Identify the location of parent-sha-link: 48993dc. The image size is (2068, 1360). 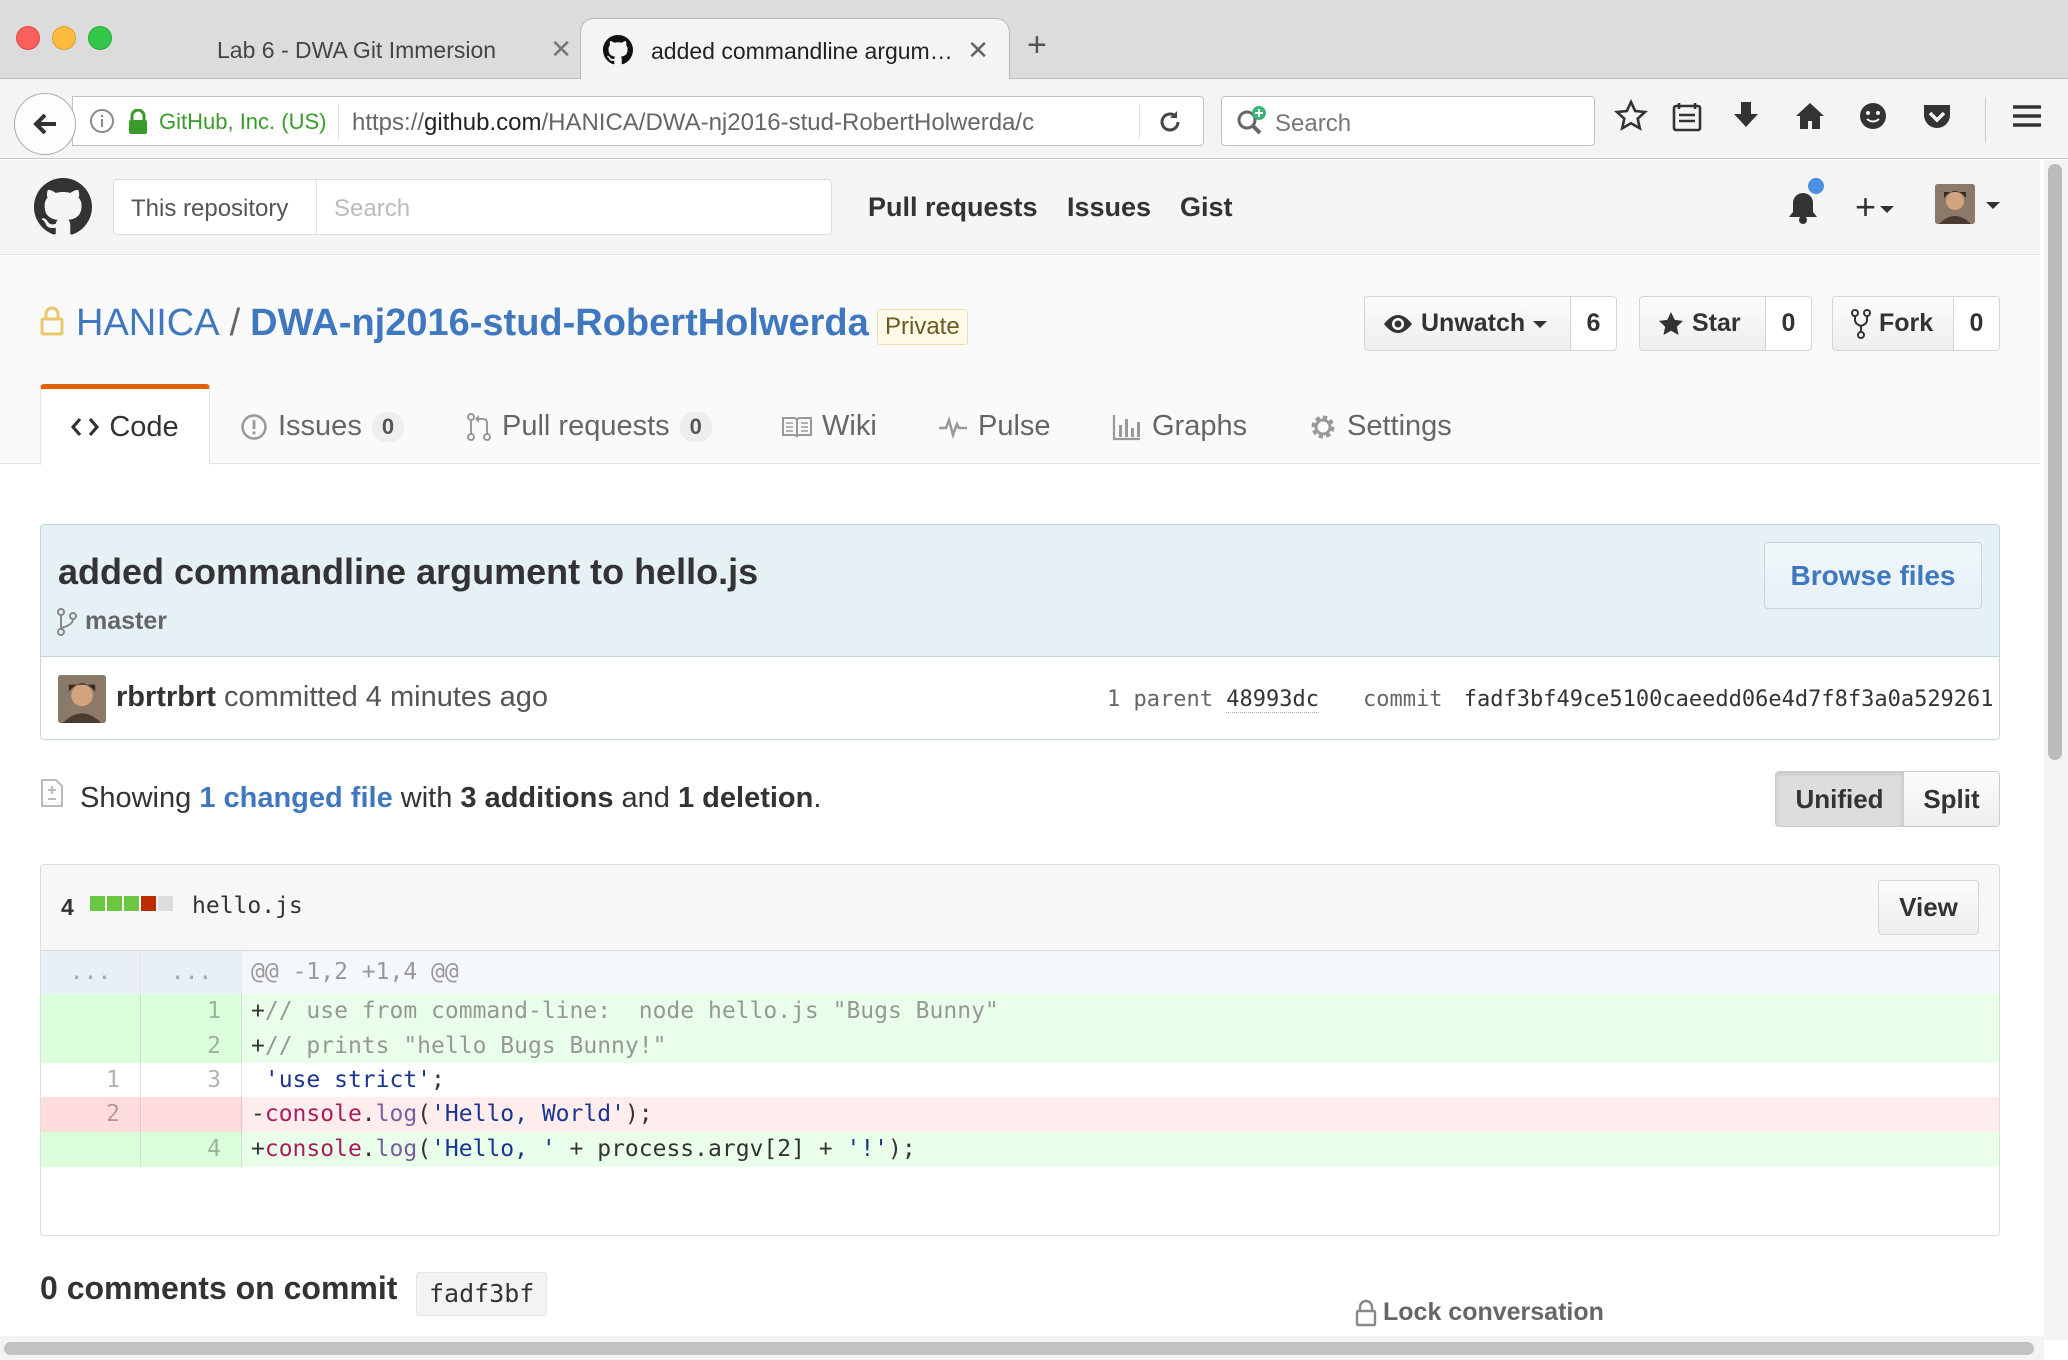
(1272, 700).